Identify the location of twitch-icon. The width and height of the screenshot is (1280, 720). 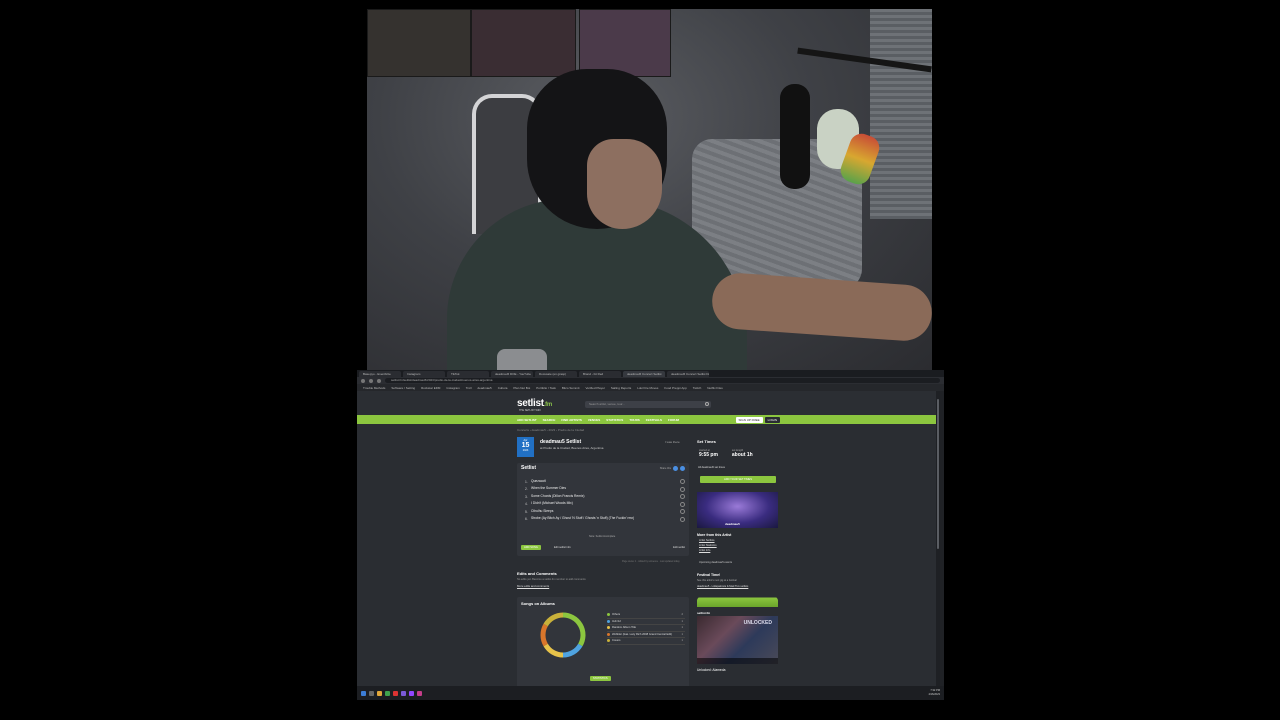
(411, 693).